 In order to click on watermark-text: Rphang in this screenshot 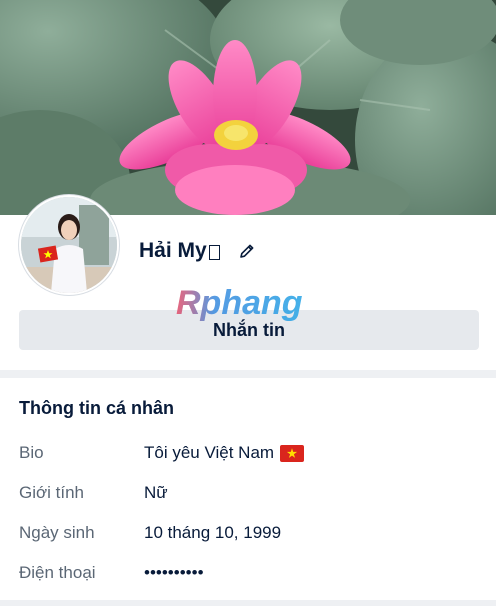, I will do `click(239, 303)`.